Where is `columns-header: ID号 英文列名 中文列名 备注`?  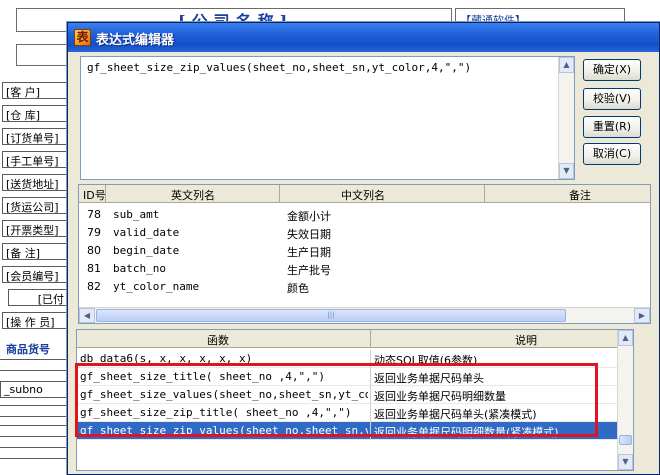 columns-header: ID号 英文列名 中文列名 备注 is located at coordinates (364, 194).